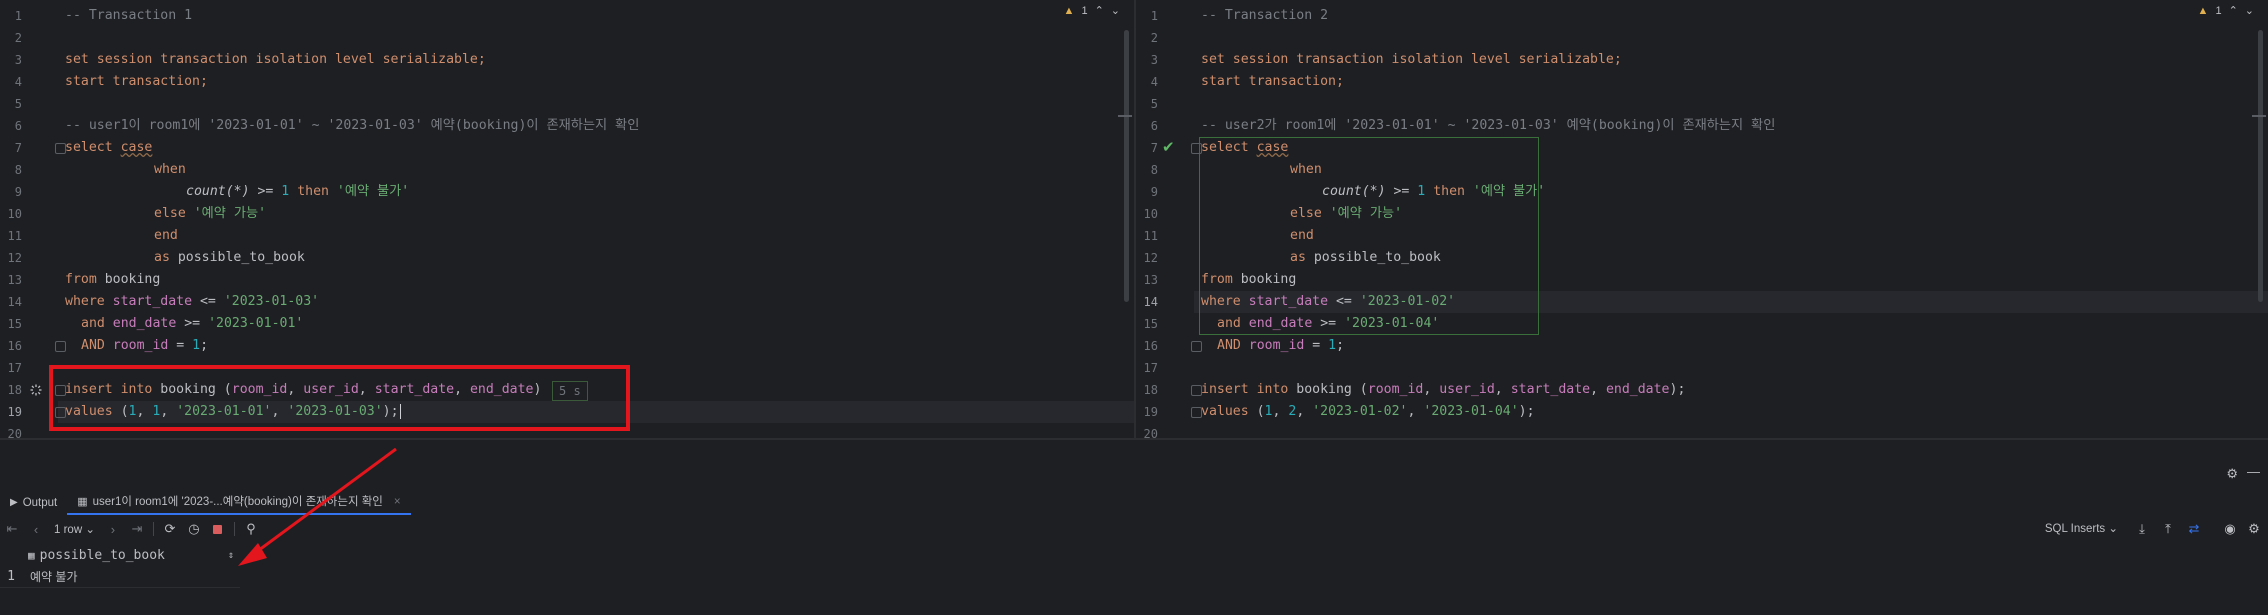 This screenshot has width=2268, height=615. I want to click on success-check-icon: ✔, so click(1168, 147).